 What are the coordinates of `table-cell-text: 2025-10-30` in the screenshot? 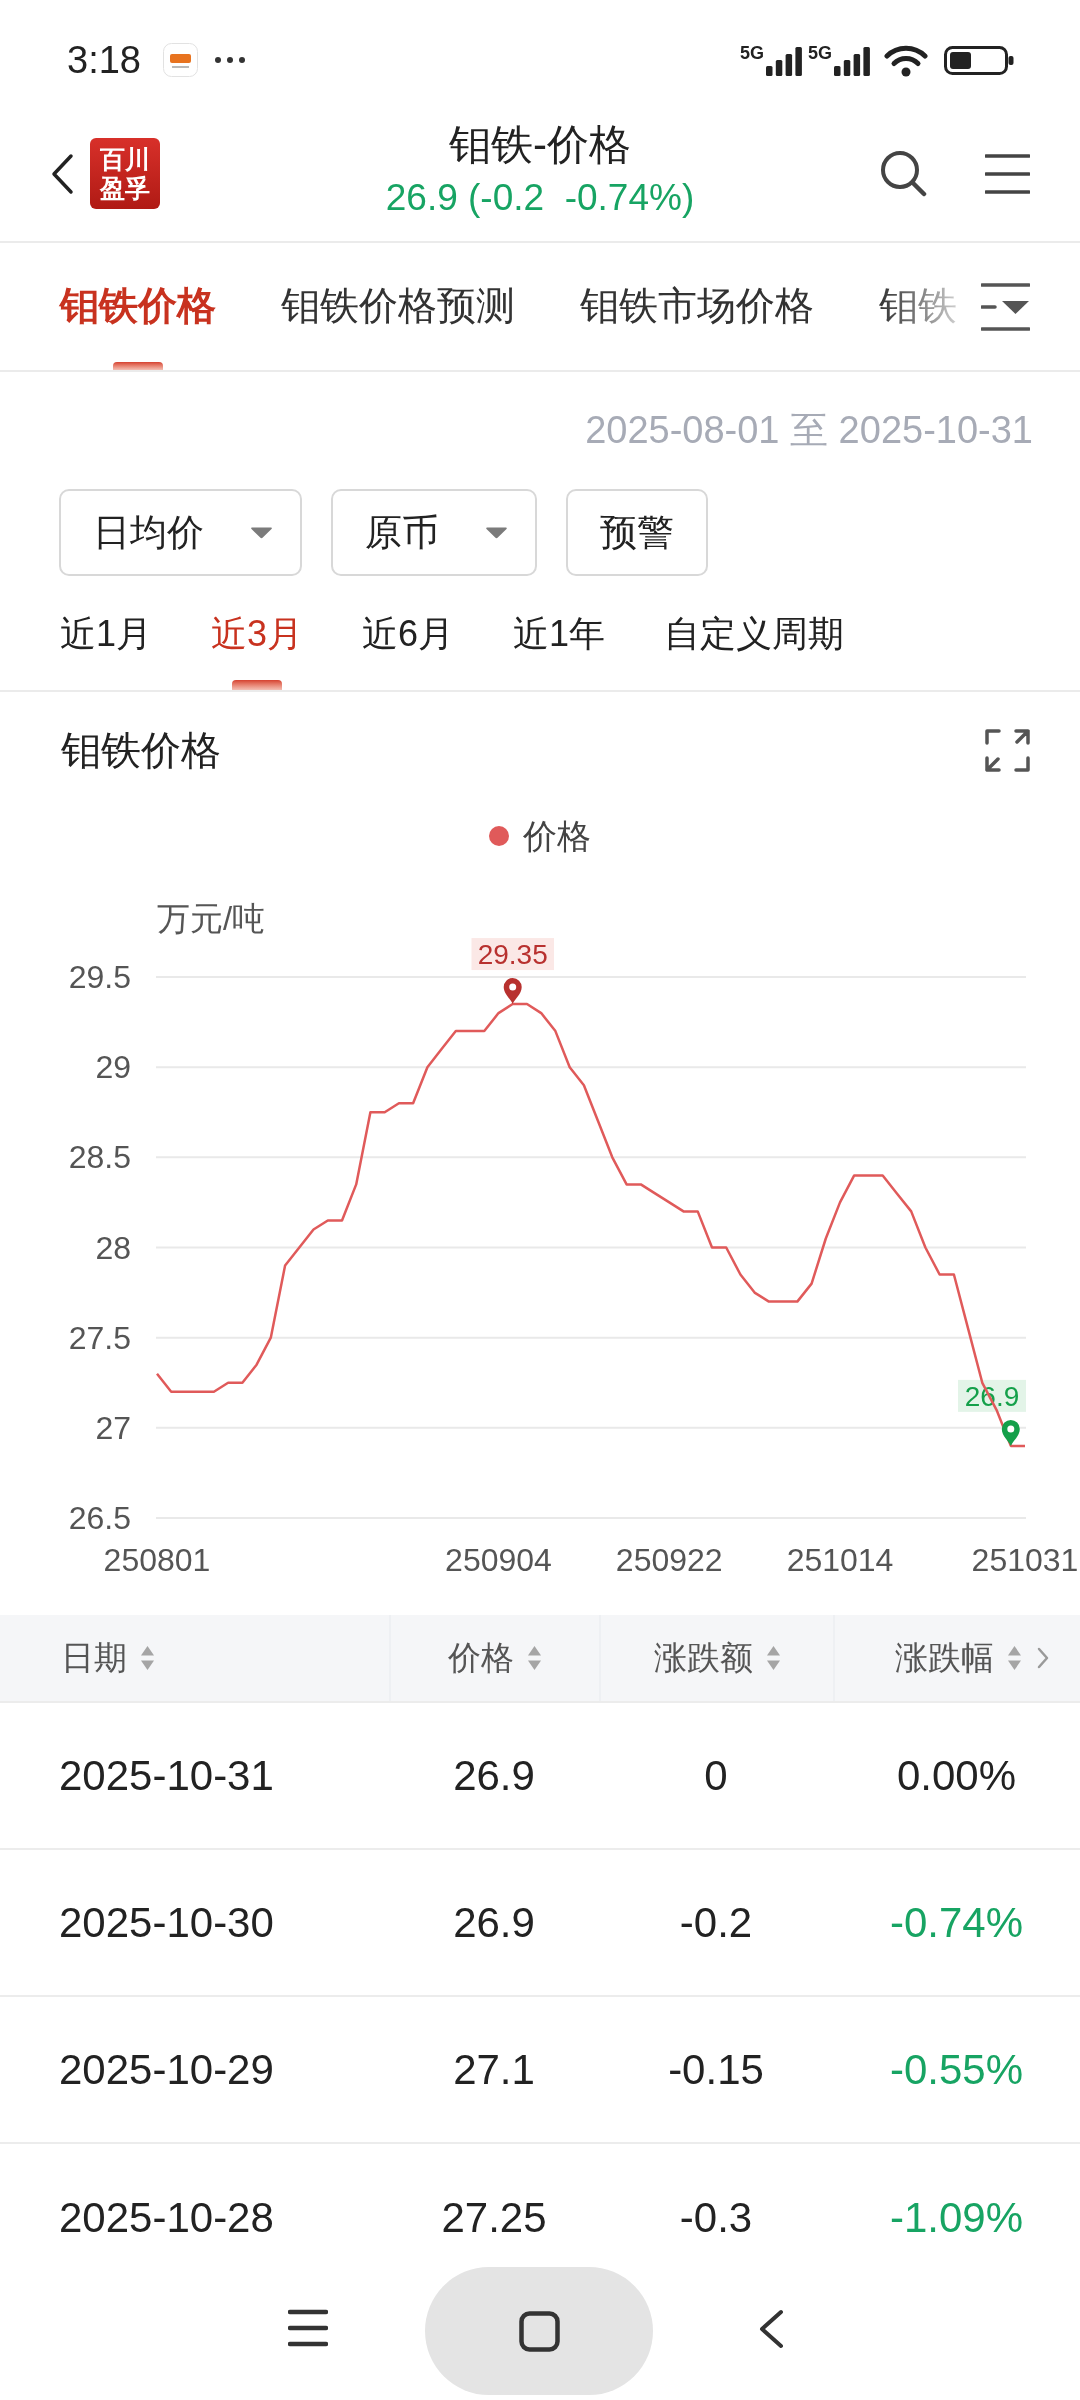 It's located at (166, 1923).